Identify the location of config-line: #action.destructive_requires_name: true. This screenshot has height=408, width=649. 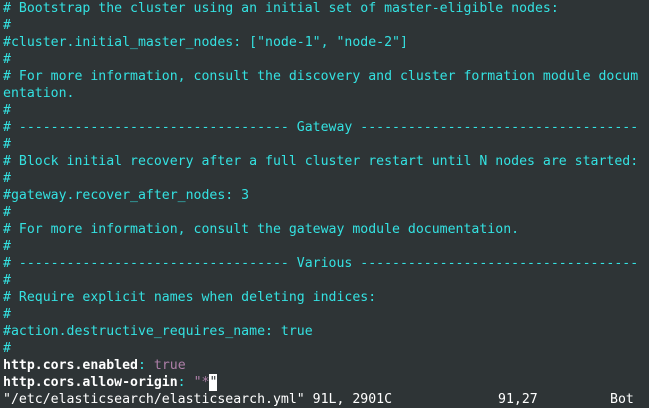
(158, 331).